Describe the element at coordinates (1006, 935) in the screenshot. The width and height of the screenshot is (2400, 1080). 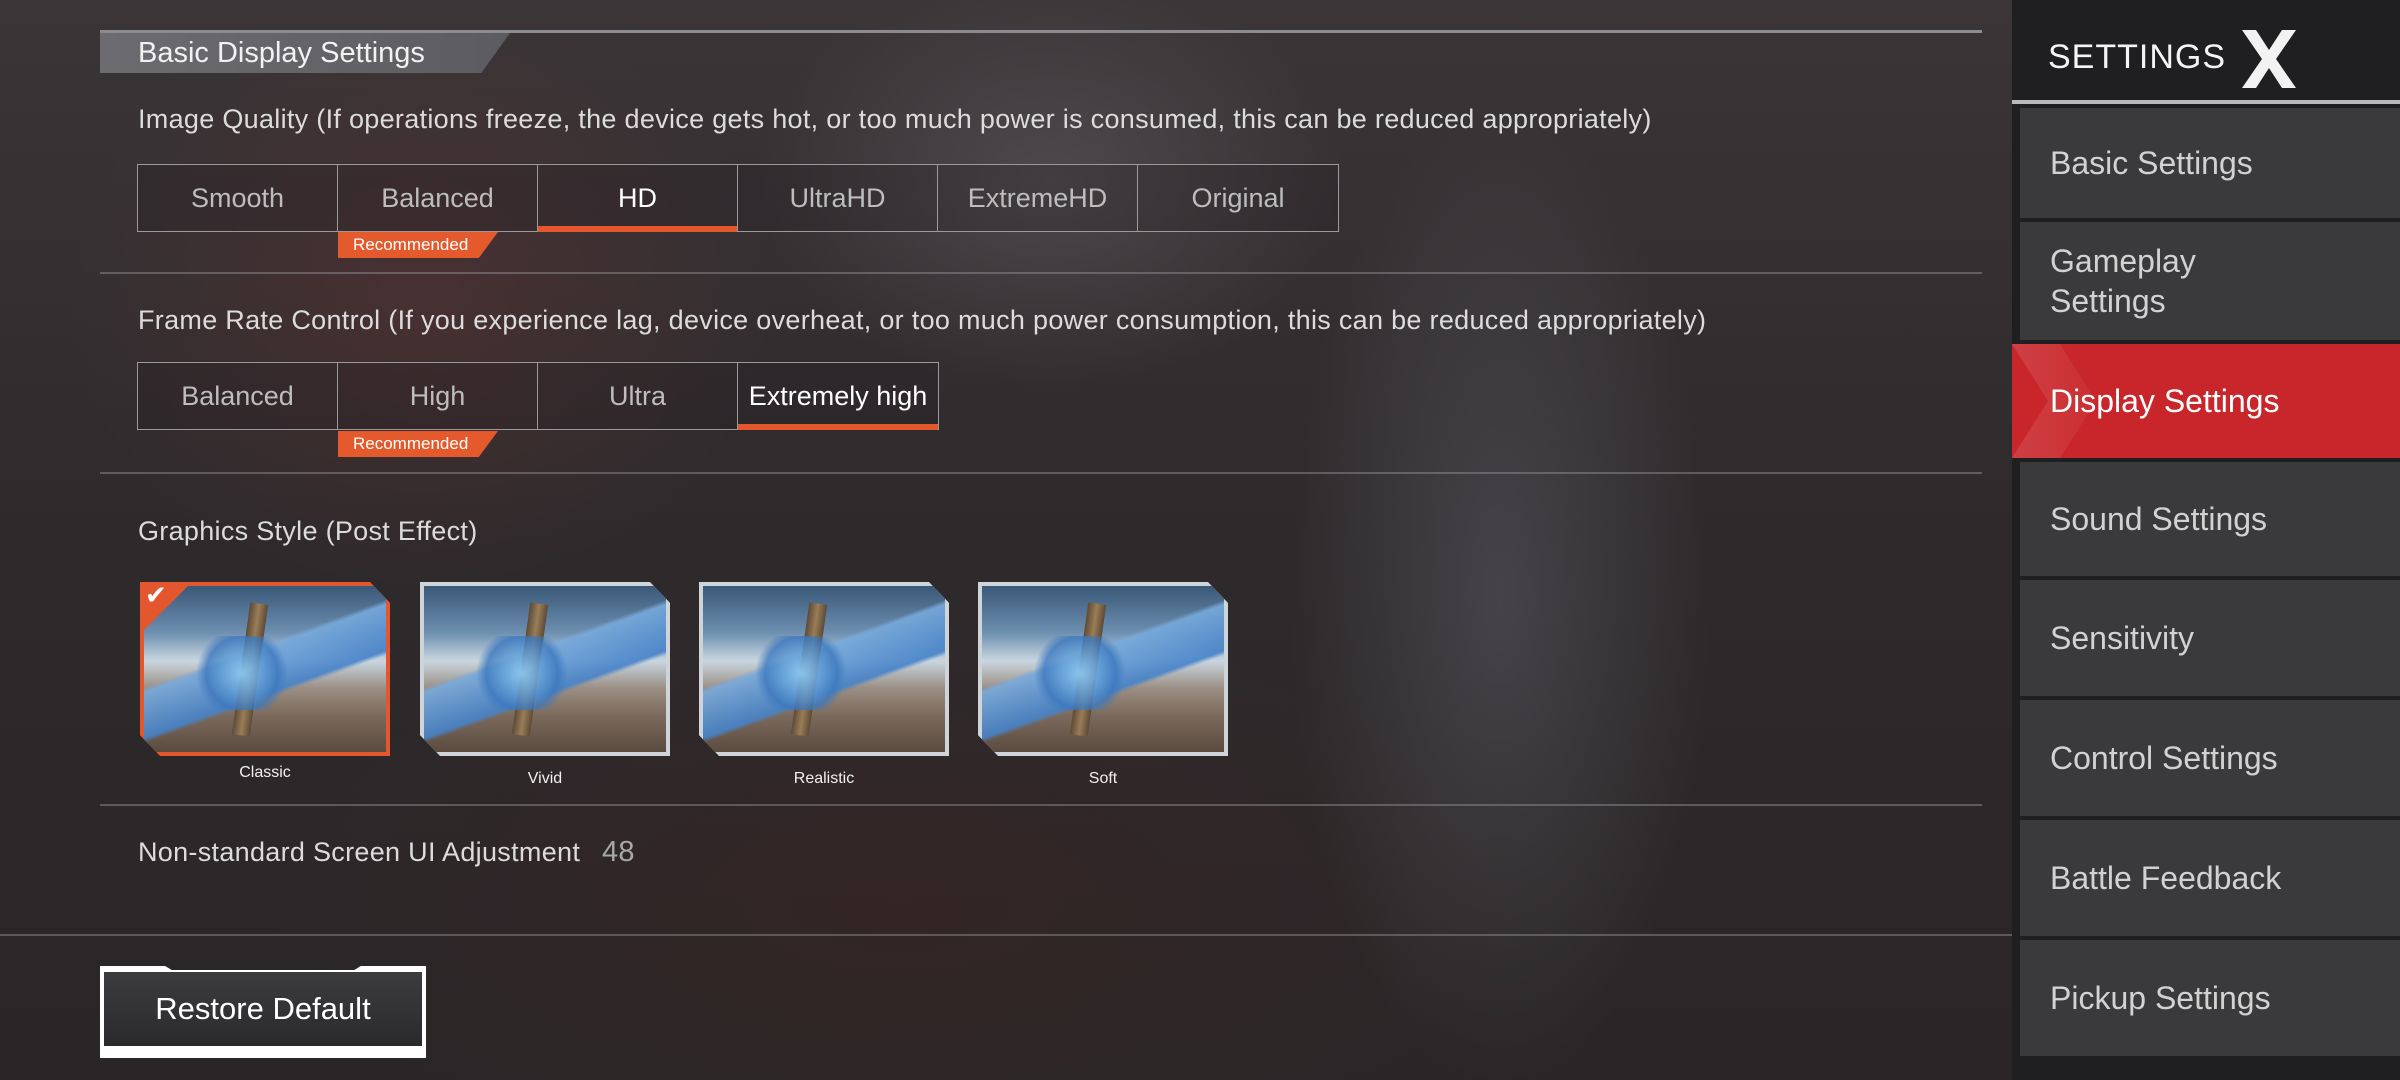
I see `footer-divider` at that location.